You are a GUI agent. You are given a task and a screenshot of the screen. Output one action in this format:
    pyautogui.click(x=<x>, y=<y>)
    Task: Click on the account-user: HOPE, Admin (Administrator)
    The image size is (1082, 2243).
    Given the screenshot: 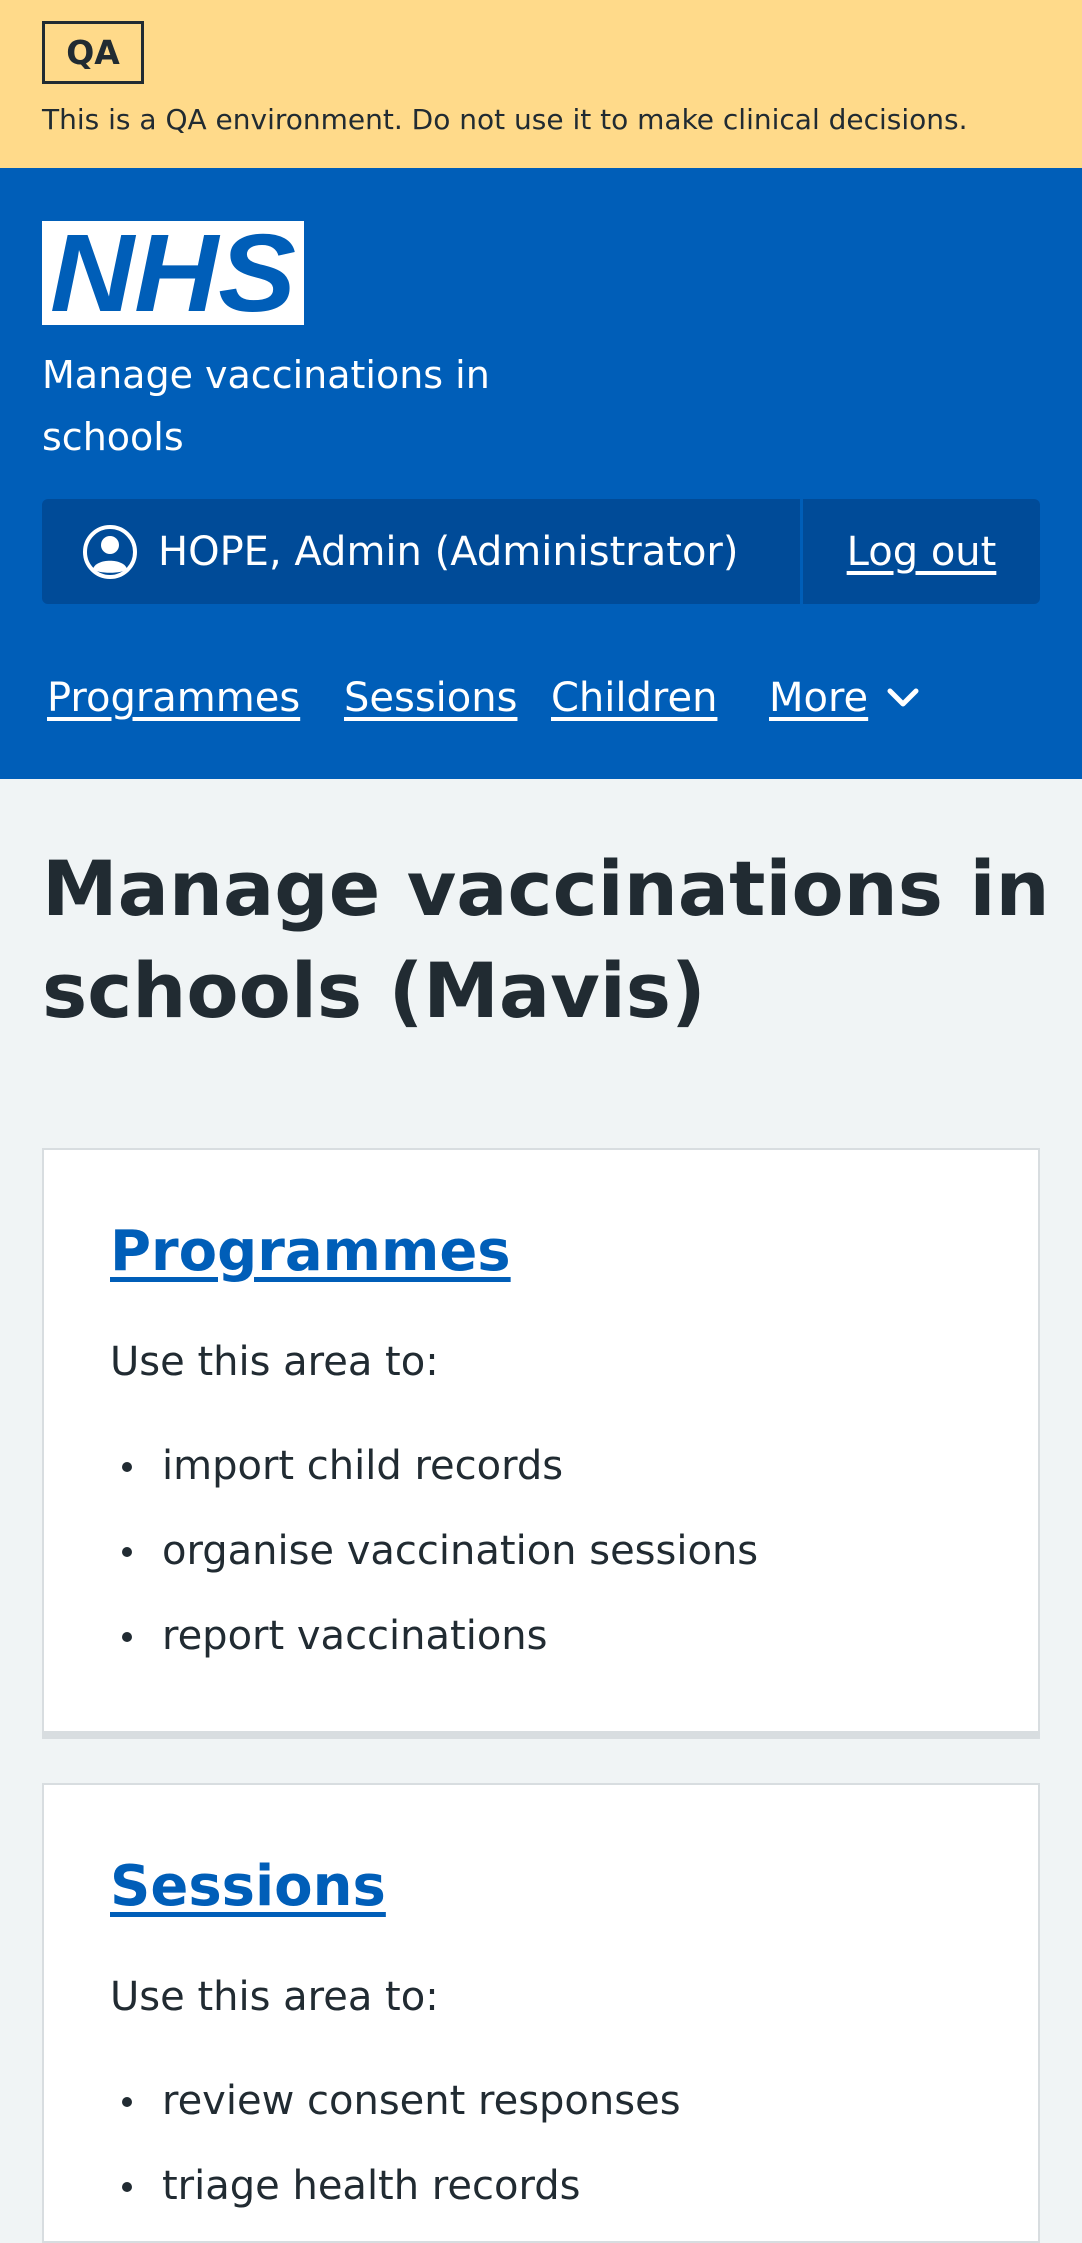 What is the action you would take?
    pyautogui.click(x=421, y=551)
    